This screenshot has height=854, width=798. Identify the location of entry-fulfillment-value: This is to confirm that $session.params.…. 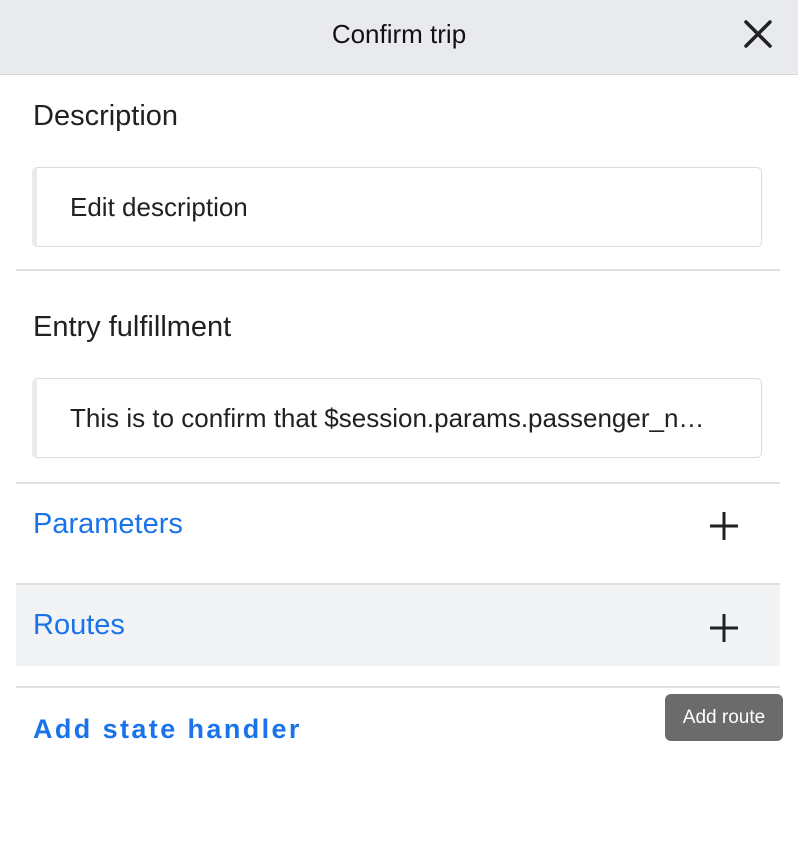
(390, 418).